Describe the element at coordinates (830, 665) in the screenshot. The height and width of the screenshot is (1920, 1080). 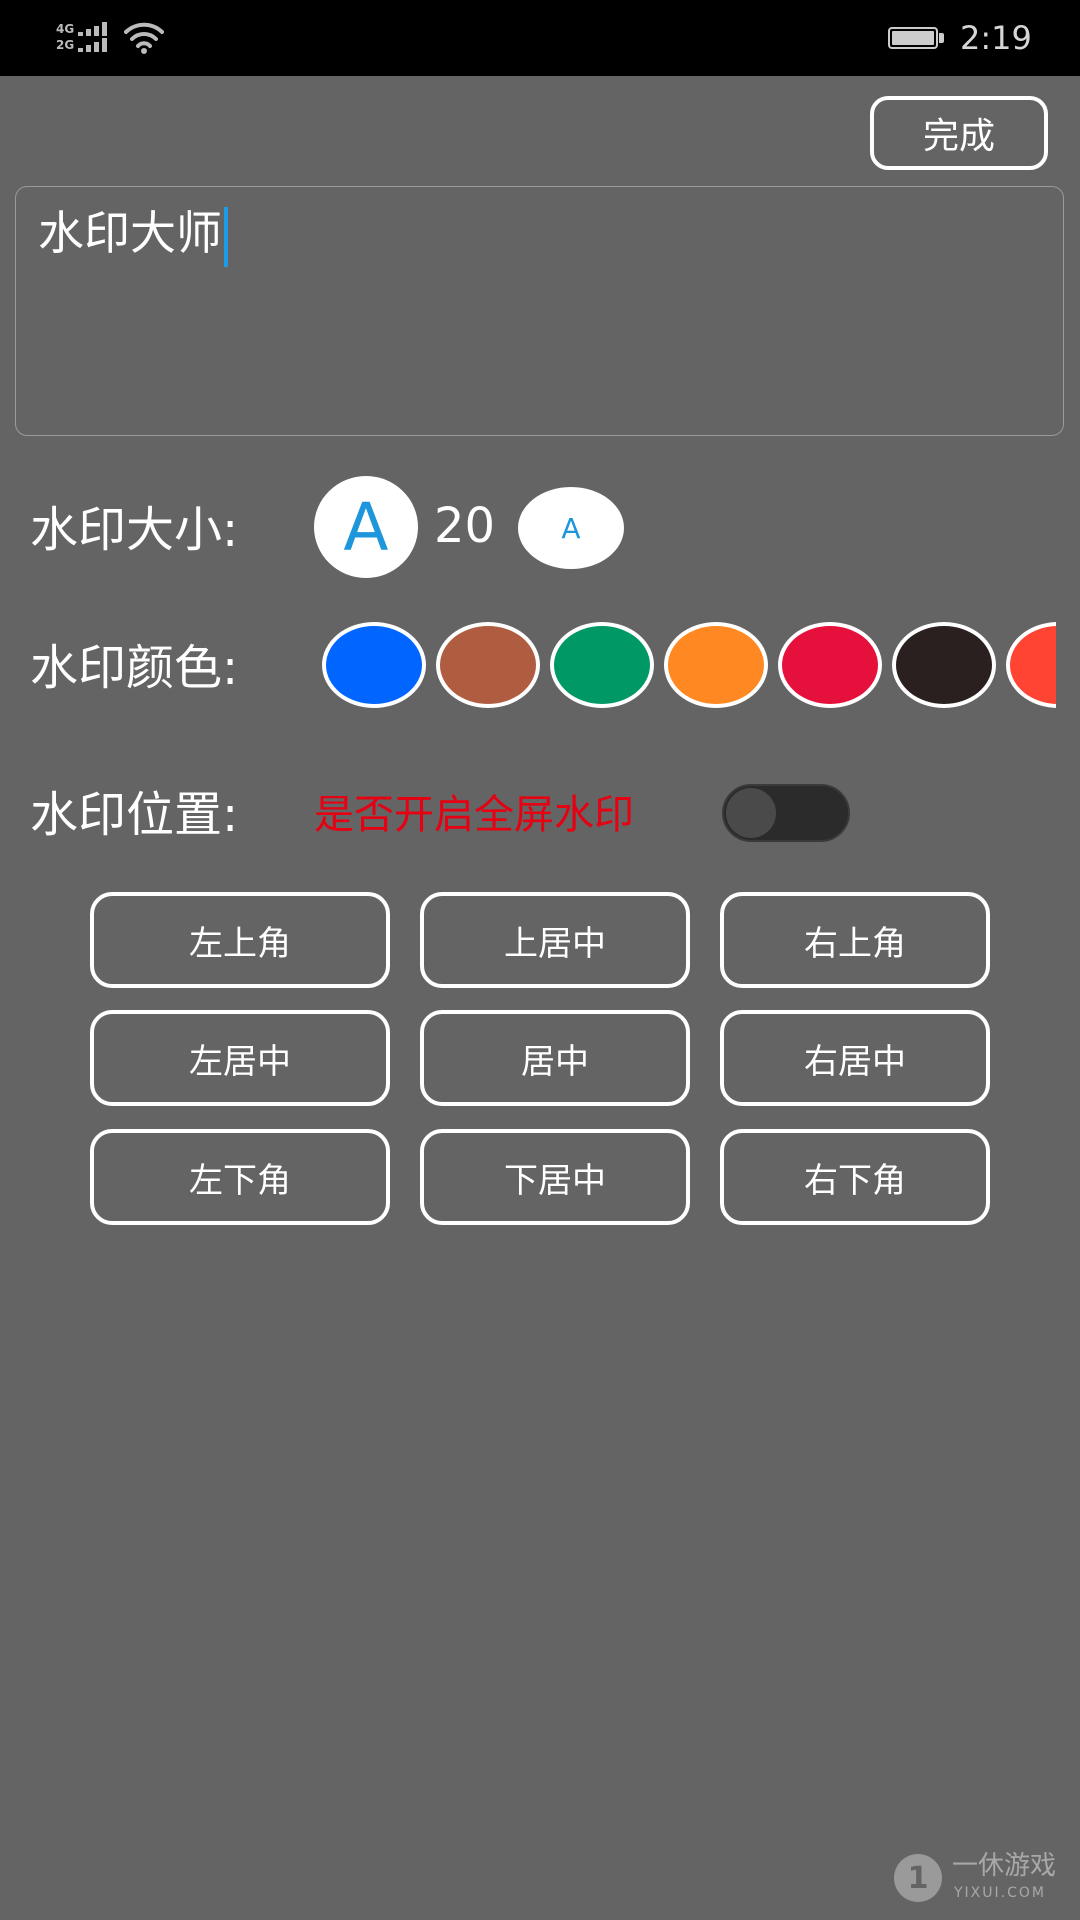
I see `color-swatch-crimson` at that location.